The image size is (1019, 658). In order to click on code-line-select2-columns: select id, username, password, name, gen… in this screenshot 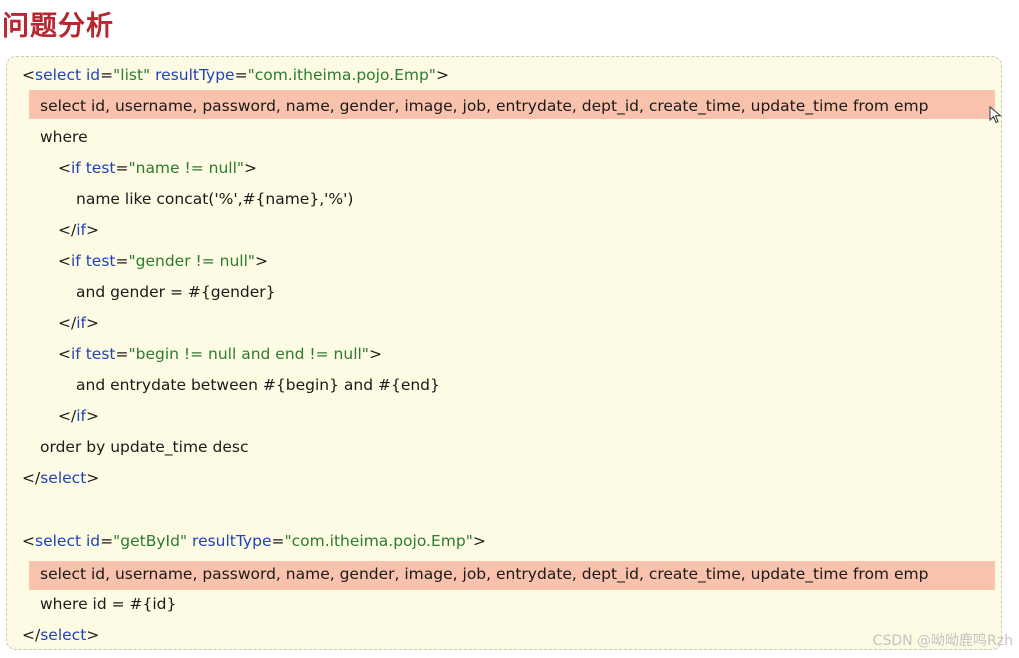, I will do `click(484, 574)`.